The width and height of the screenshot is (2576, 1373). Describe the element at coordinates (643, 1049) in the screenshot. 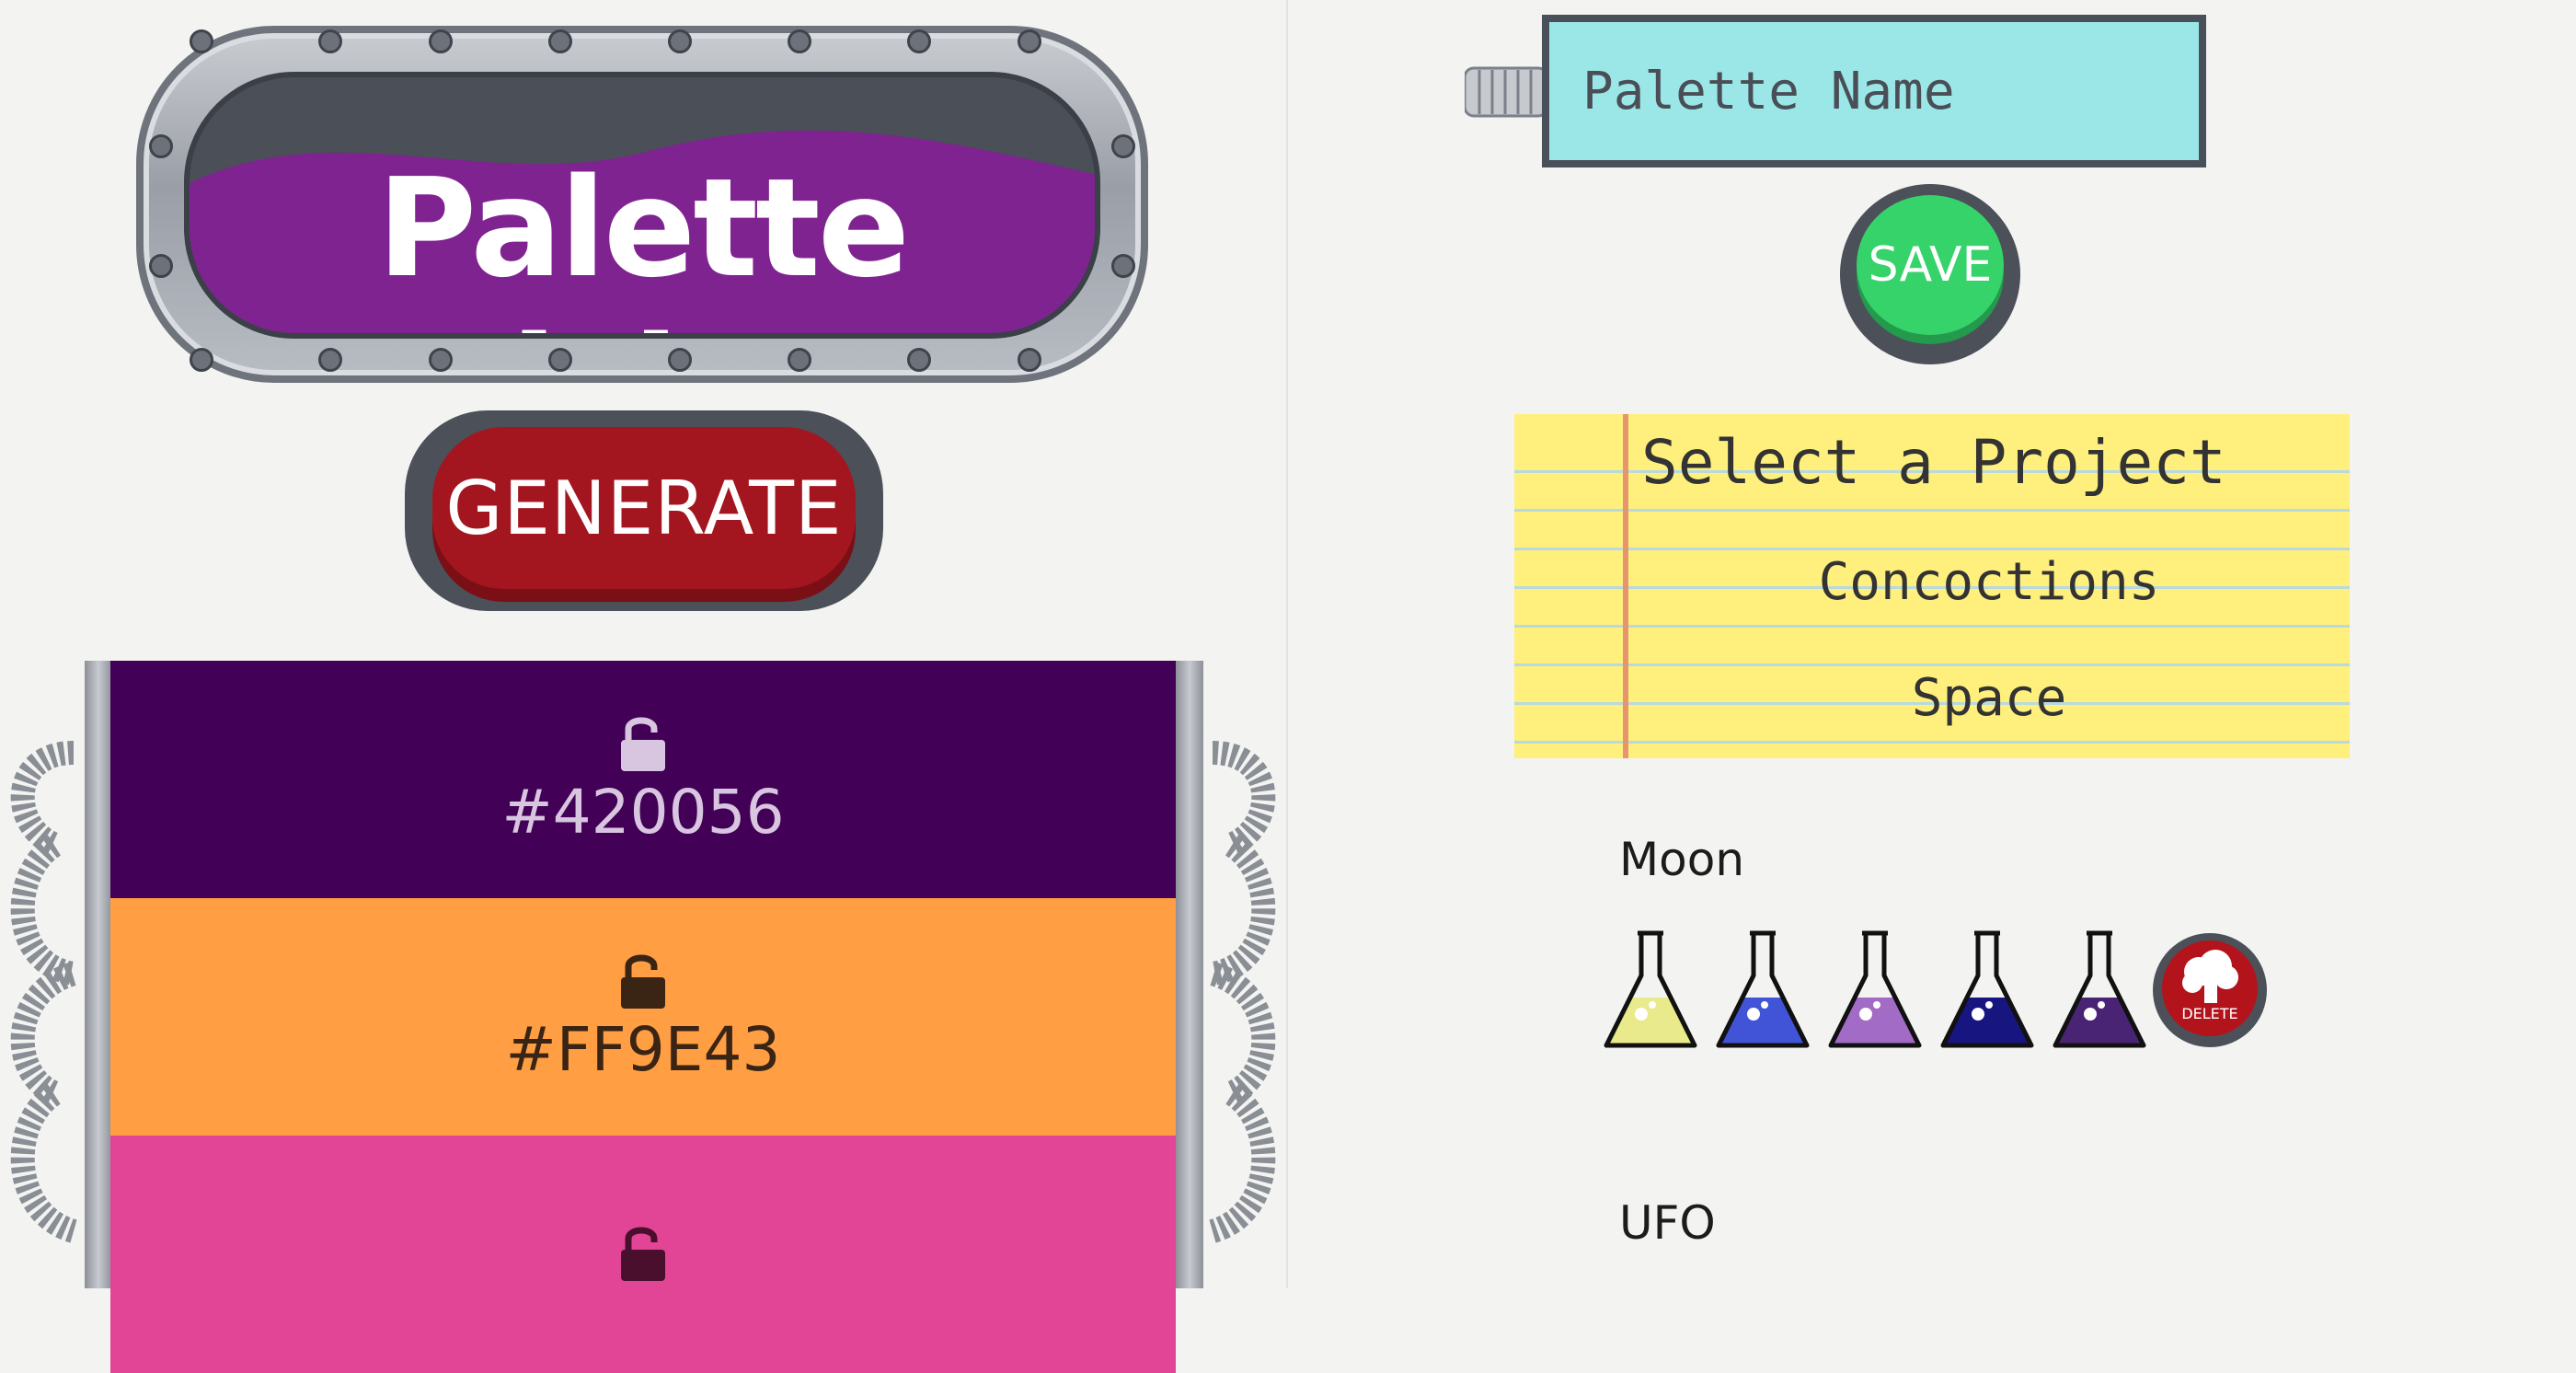

I see `swatch-hex: #FF9E43` at that location.